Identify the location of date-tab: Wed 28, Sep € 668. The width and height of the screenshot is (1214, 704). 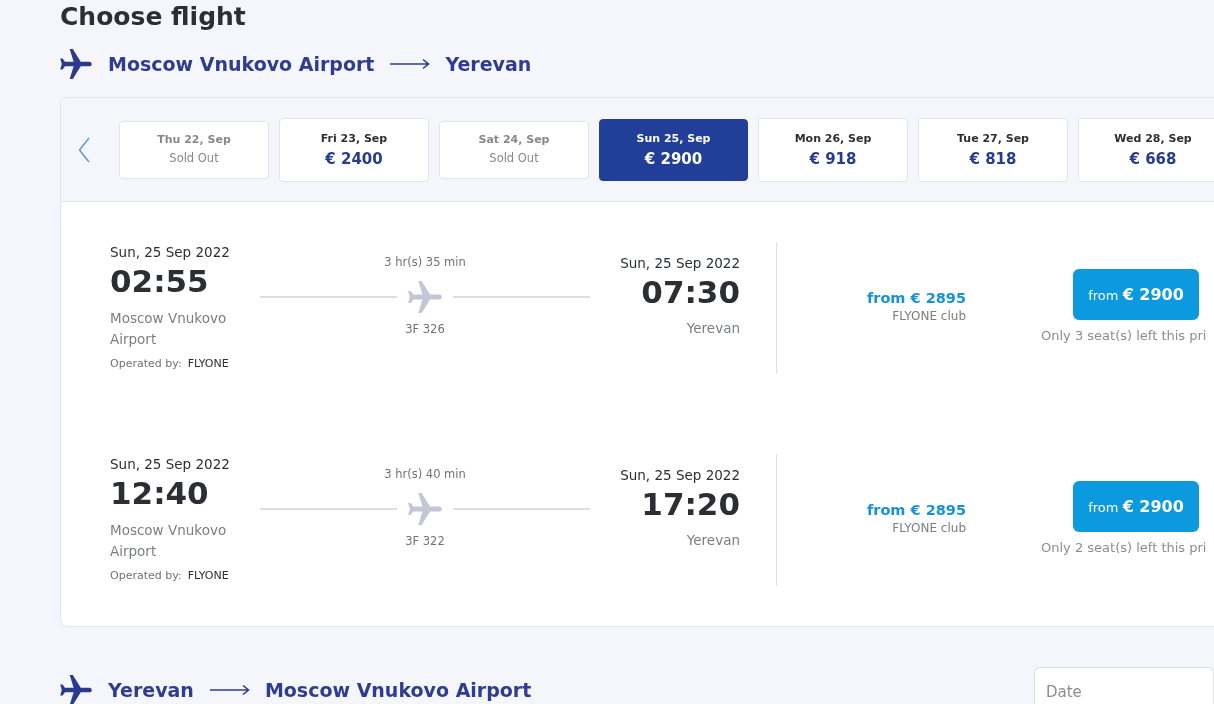
(1146, 149).